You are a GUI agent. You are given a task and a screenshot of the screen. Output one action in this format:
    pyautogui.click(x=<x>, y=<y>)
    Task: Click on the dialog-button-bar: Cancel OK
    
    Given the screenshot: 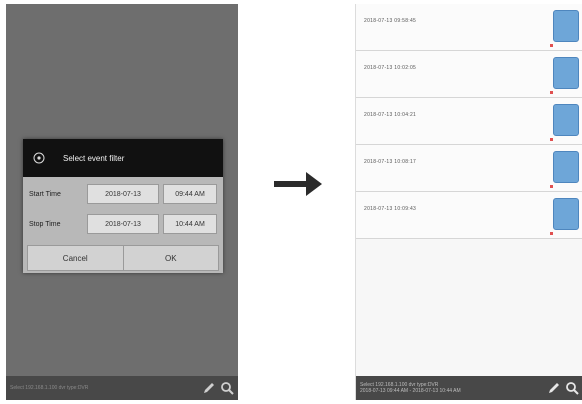 What is the action you would take?
    pyautogui.click(x=123, y=258)
    